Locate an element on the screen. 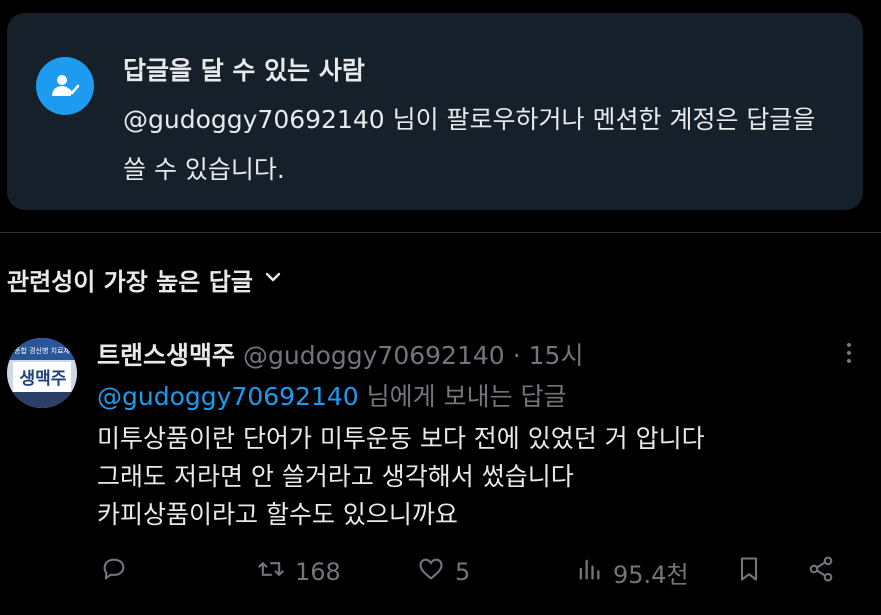  retweet-count: 168 is located at coordinates (318, 572).